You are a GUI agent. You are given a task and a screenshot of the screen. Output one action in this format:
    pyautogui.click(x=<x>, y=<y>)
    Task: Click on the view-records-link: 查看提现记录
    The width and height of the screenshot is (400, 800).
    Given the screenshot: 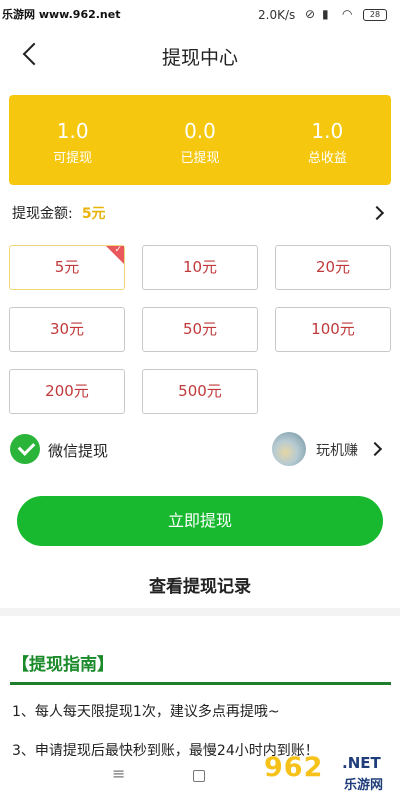 What is the action you would take?
    pyautogui.click(x=200, y=584)
    